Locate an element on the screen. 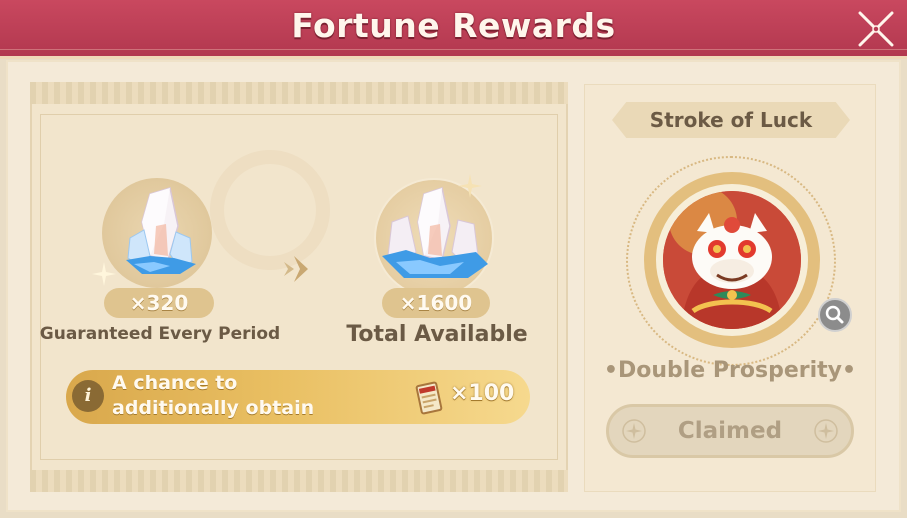 The height and width of the screenshot is (518, 907). magnifier-icon is located at coordinates (835, 315).